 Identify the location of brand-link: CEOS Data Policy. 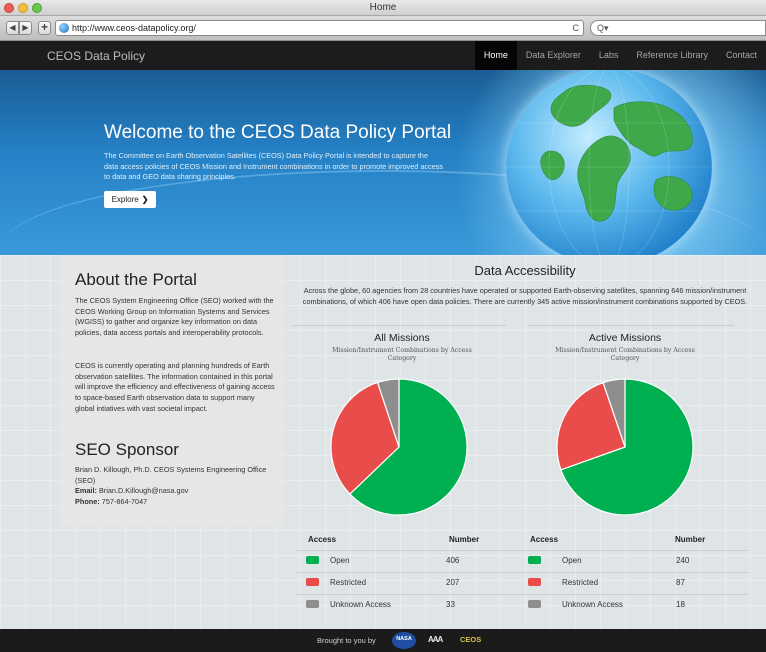
(96, 56).